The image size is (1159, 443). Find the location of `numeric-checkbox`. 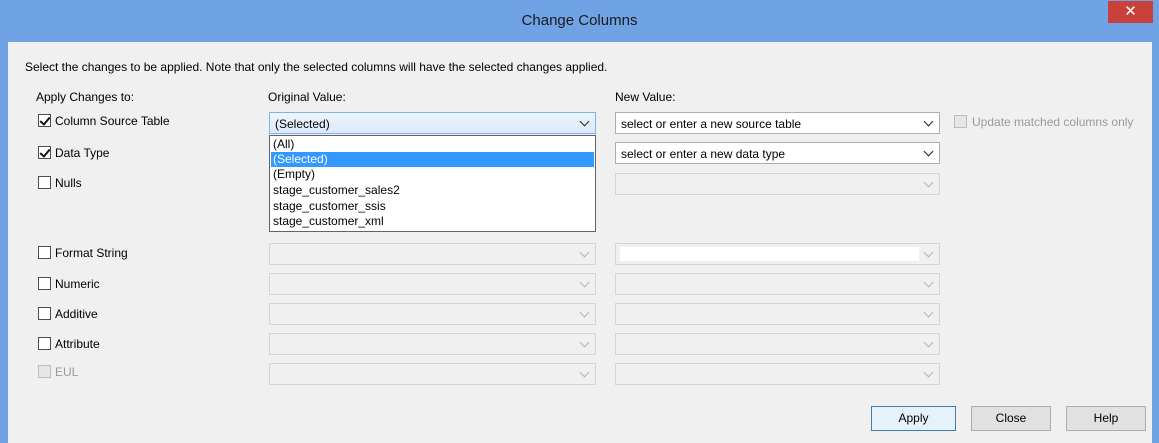

numeric-checkbox is located at coordinates (44, 283).